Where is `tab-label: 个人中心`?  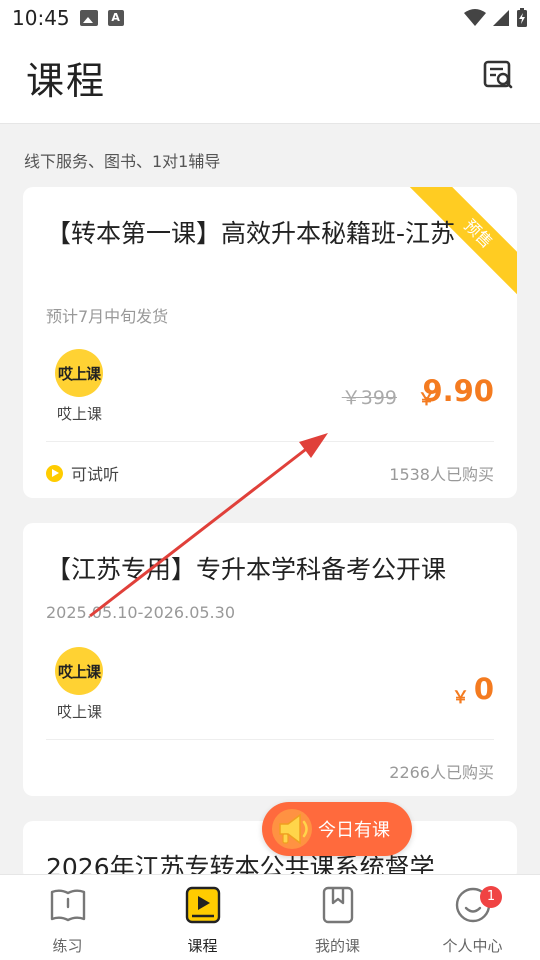
tab-label: 个人中心 is located at coordinates (472, 946).